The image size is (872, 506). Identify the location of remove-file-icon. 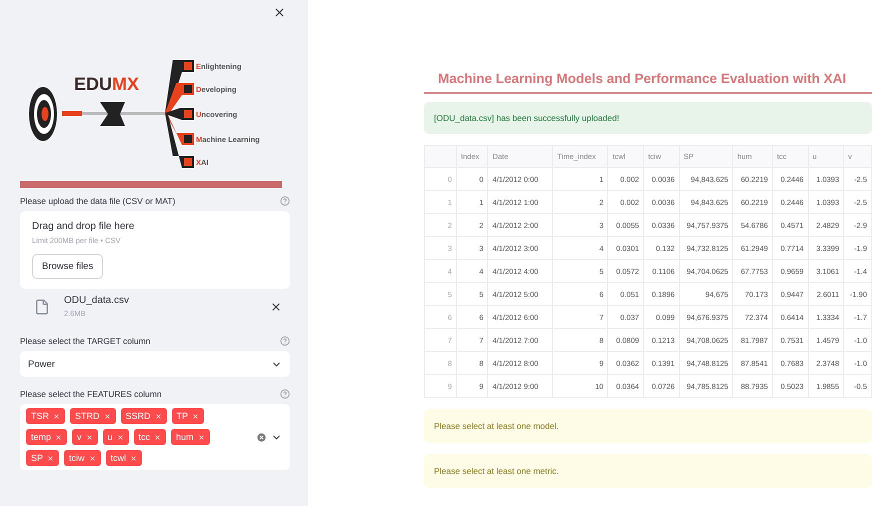
(276, 306).